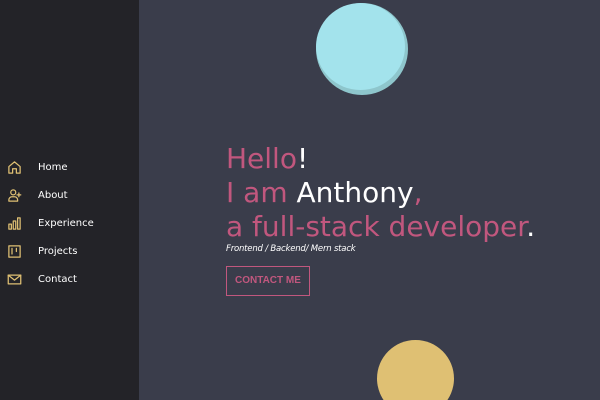  I want to click on hero-subtitle: Frontend / Backend/ Mern stack, so click(291, 249).